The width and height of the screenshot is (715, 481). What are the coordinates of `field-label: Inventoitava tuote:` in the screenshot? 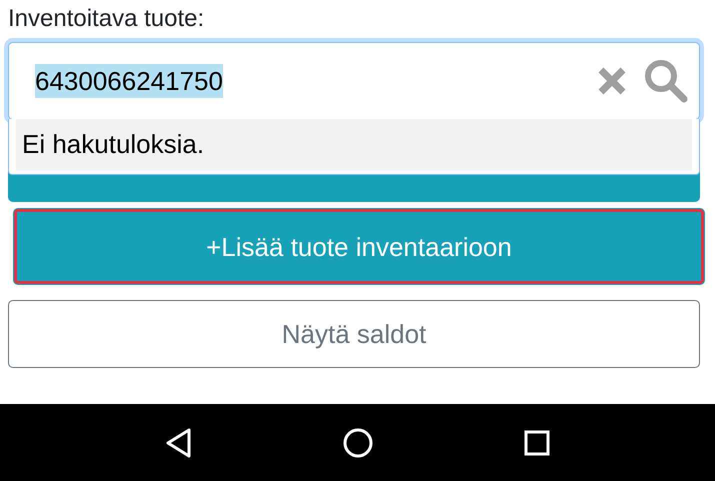 It's located at (106, 19).